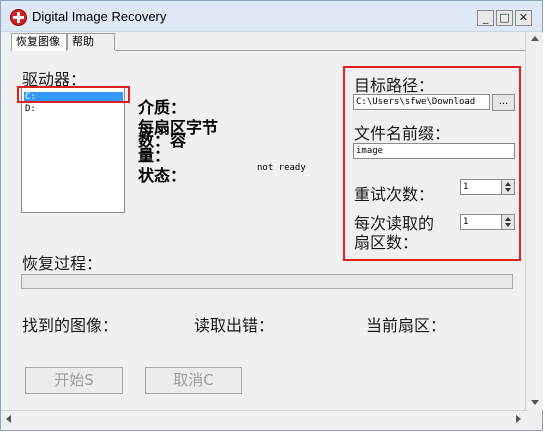  What do you see at coordinates (518, 419) in the screenshot?
I see `scroll-right-icon` at bounding box center [518, 419].